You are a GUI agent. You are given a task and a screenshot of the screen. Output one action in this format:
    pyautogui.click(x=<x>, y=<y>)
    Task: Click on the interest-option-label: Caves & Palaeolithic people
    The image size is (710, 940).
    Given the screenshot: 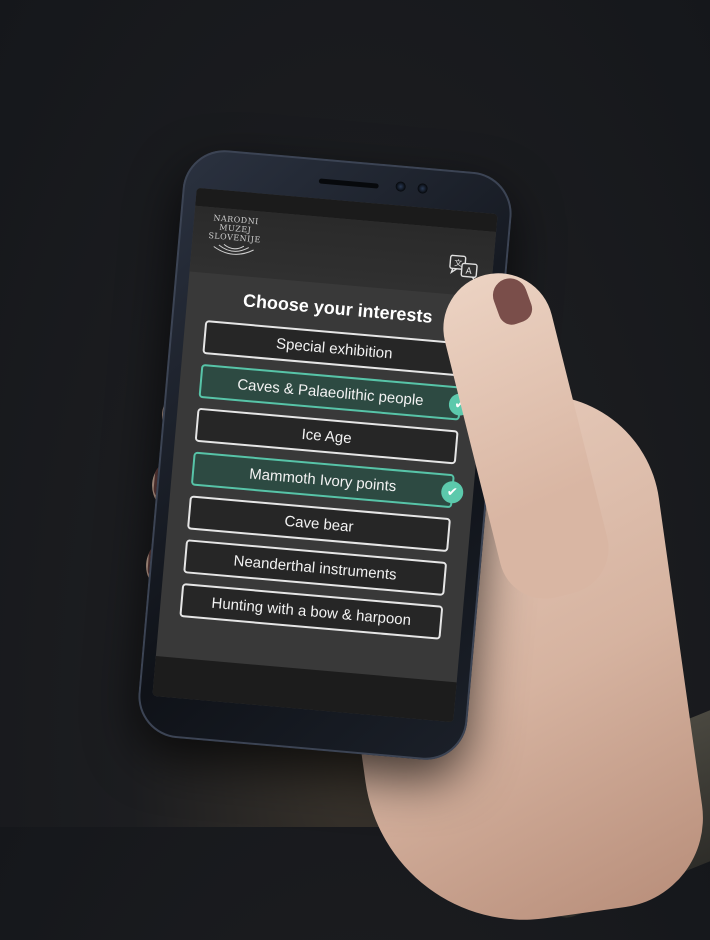 What is the action you would take?
    pyautogui.click(x=330, y=392)
    